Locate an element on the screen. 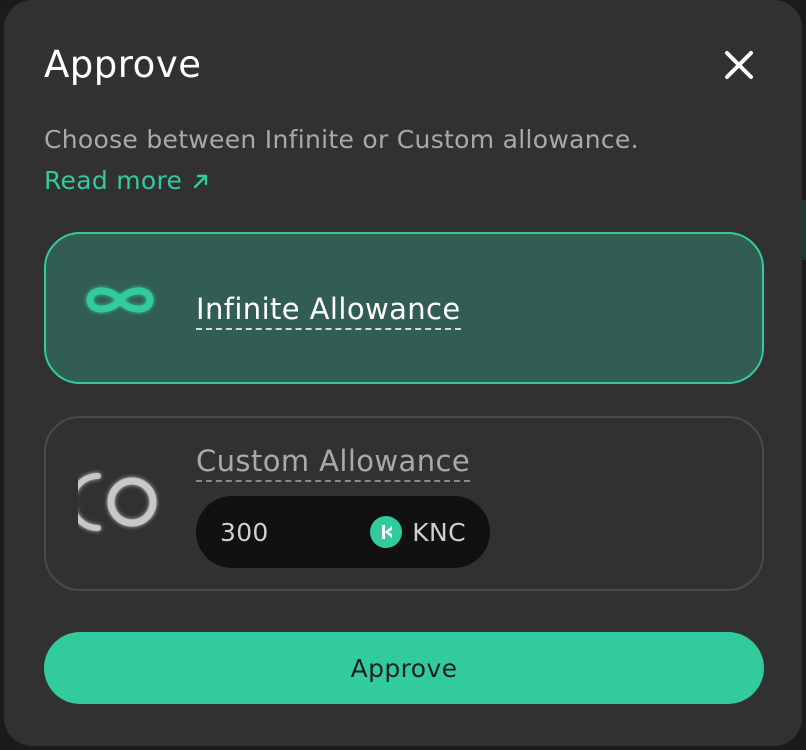 Image resolution: width=806 pixels, height=750 pixels. read-more-link: Read more is located at coordinates (127, 181).